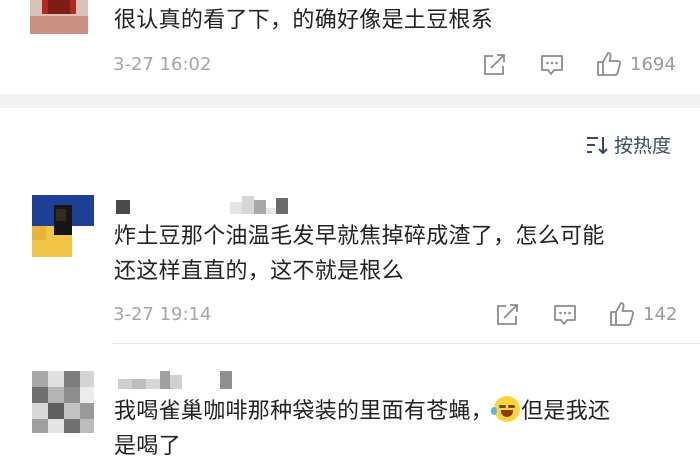  Describe the element at coordinates (162, 314) in the screenshot. I see `comment-timestamp: 3-27 19:14` at that location.